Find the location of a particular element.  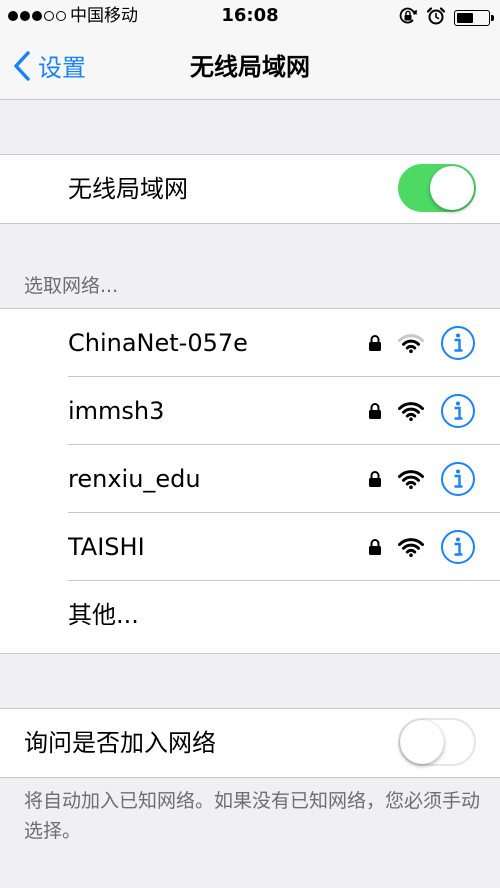

network-name: immsh3 is located at coordinates (116, 411).